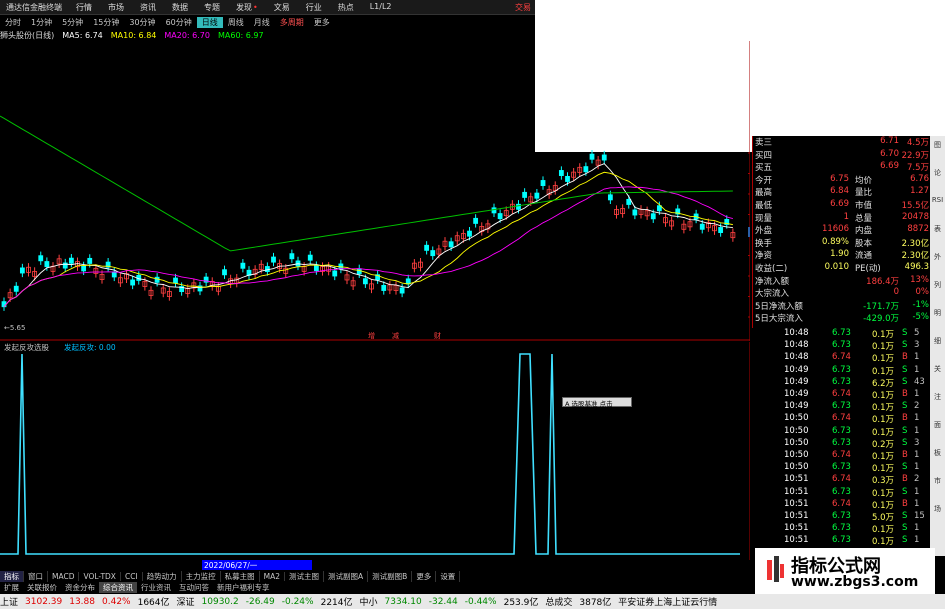 The height and width of the screenshot is (609, 945). What do you see at coordinates (236, 22) in the screenshot?
I see `period-tab: 周线` at bounding box center [236, 22].